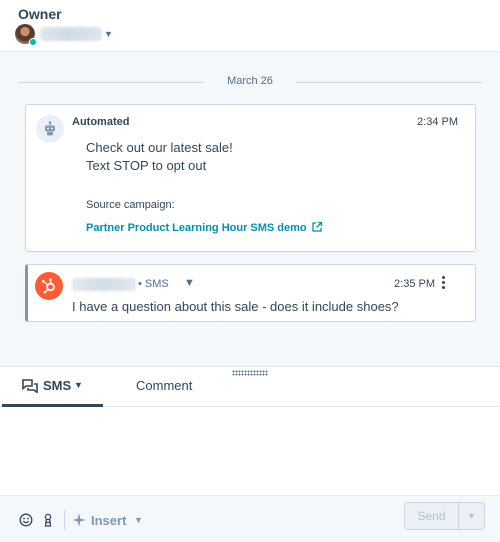  I want to click on channel-label: • SMS, so click(153, 284).